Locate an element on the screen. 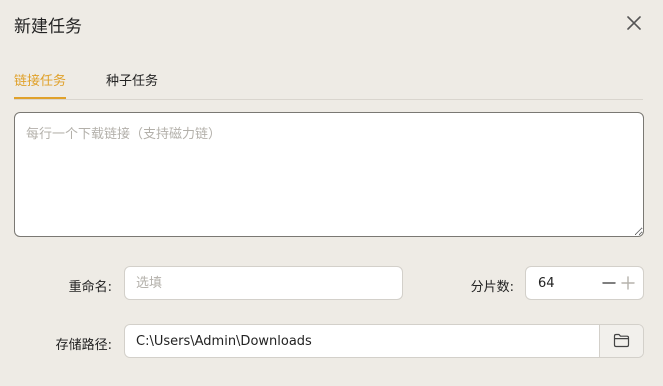  minus-icon is located at coordinates (609, 283).